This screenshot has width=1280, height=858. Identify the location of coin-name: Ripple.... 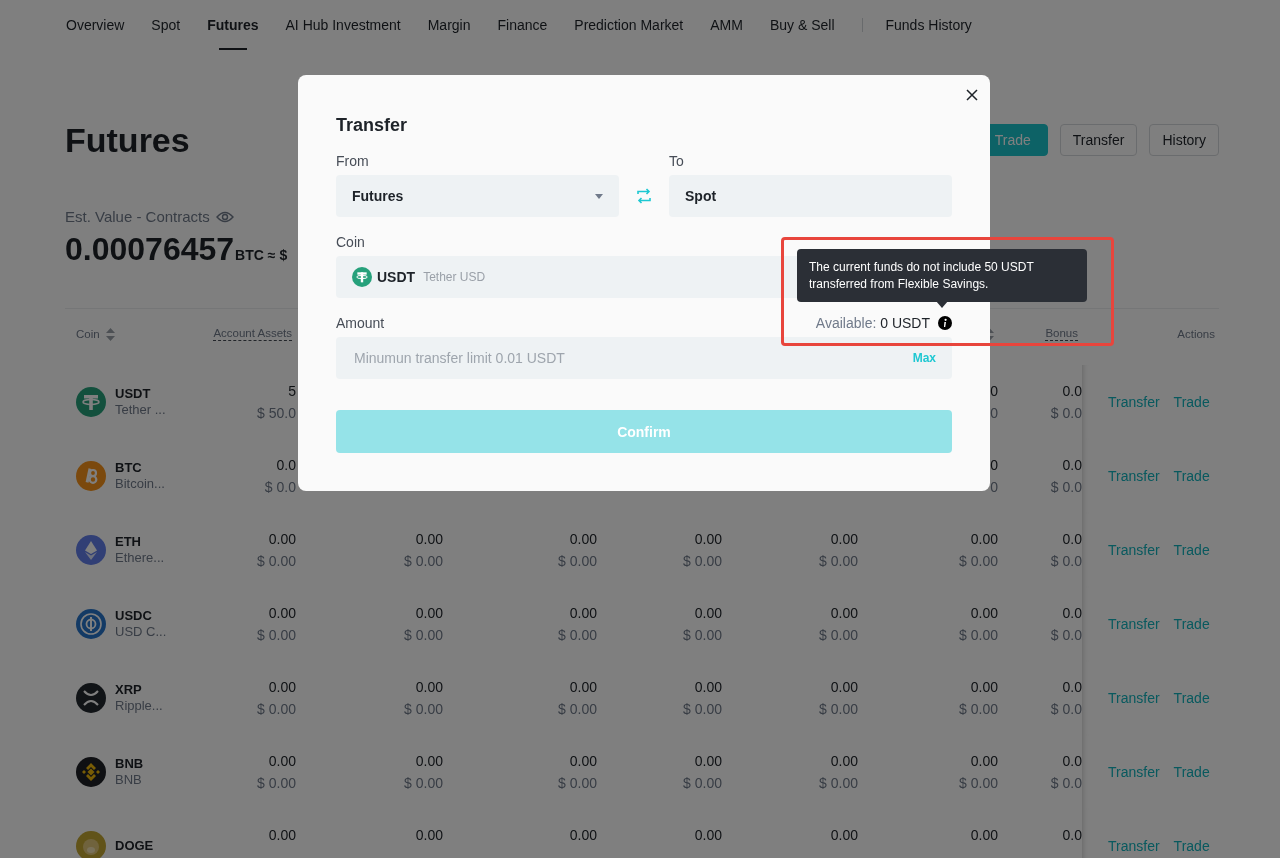
(139, 706).